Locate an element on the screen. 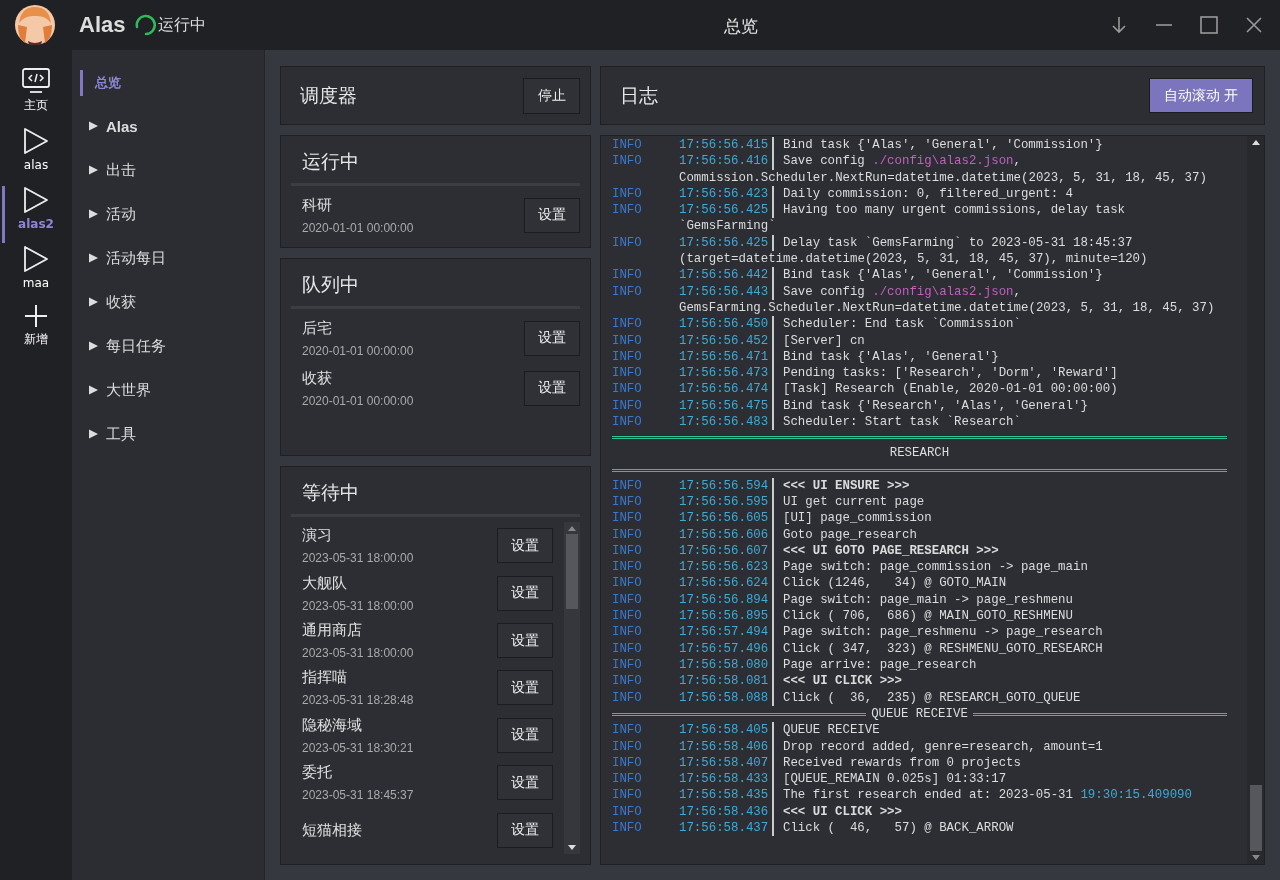  menu-group: 大世界 is located at coordinates (168, 390).